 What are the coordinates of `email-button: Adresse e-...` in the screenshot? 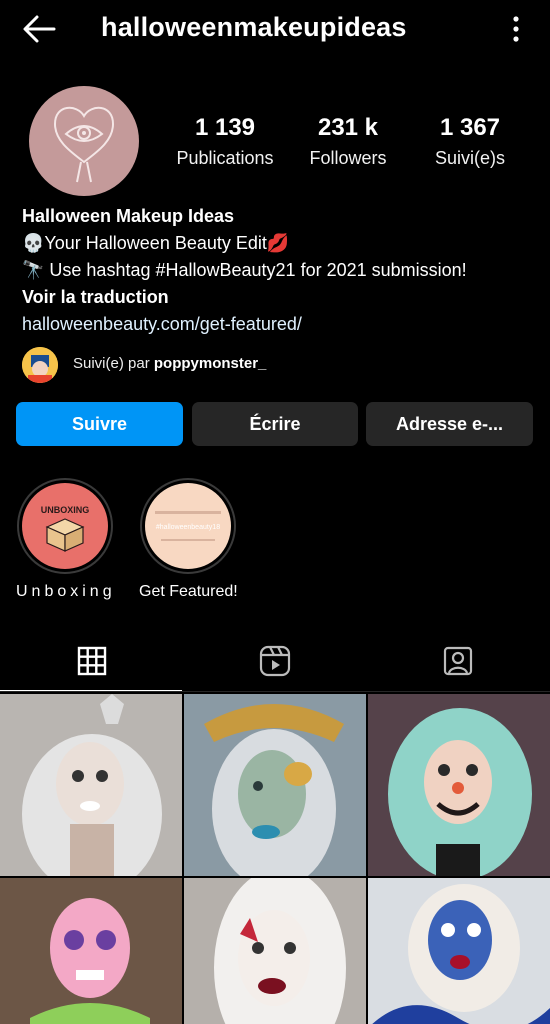 It's located at (449, 424).